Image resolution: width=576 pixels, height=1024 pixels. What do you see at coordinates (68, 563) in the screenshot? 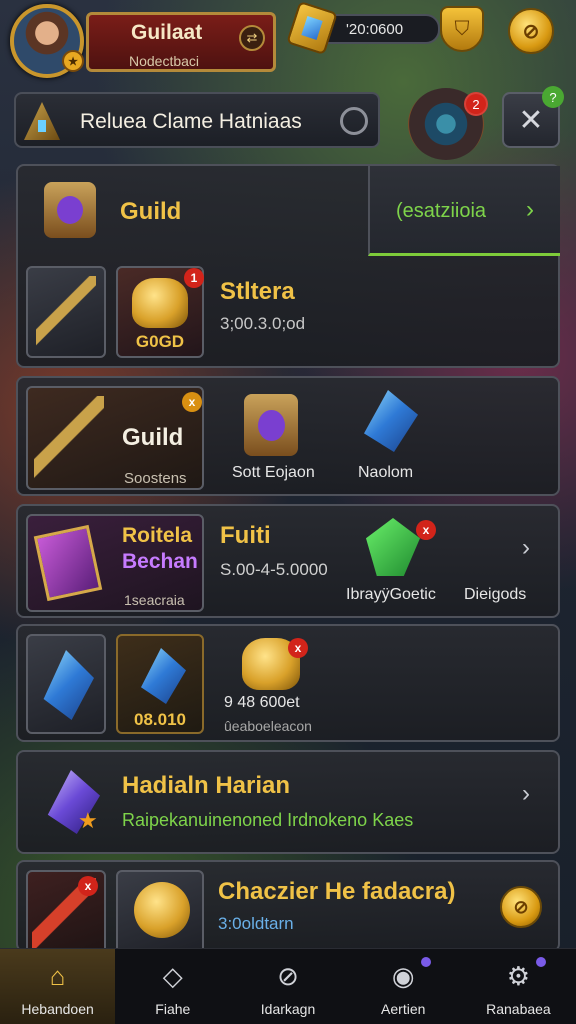
I see `spellbook-icon` at bounding box center [68, 563].